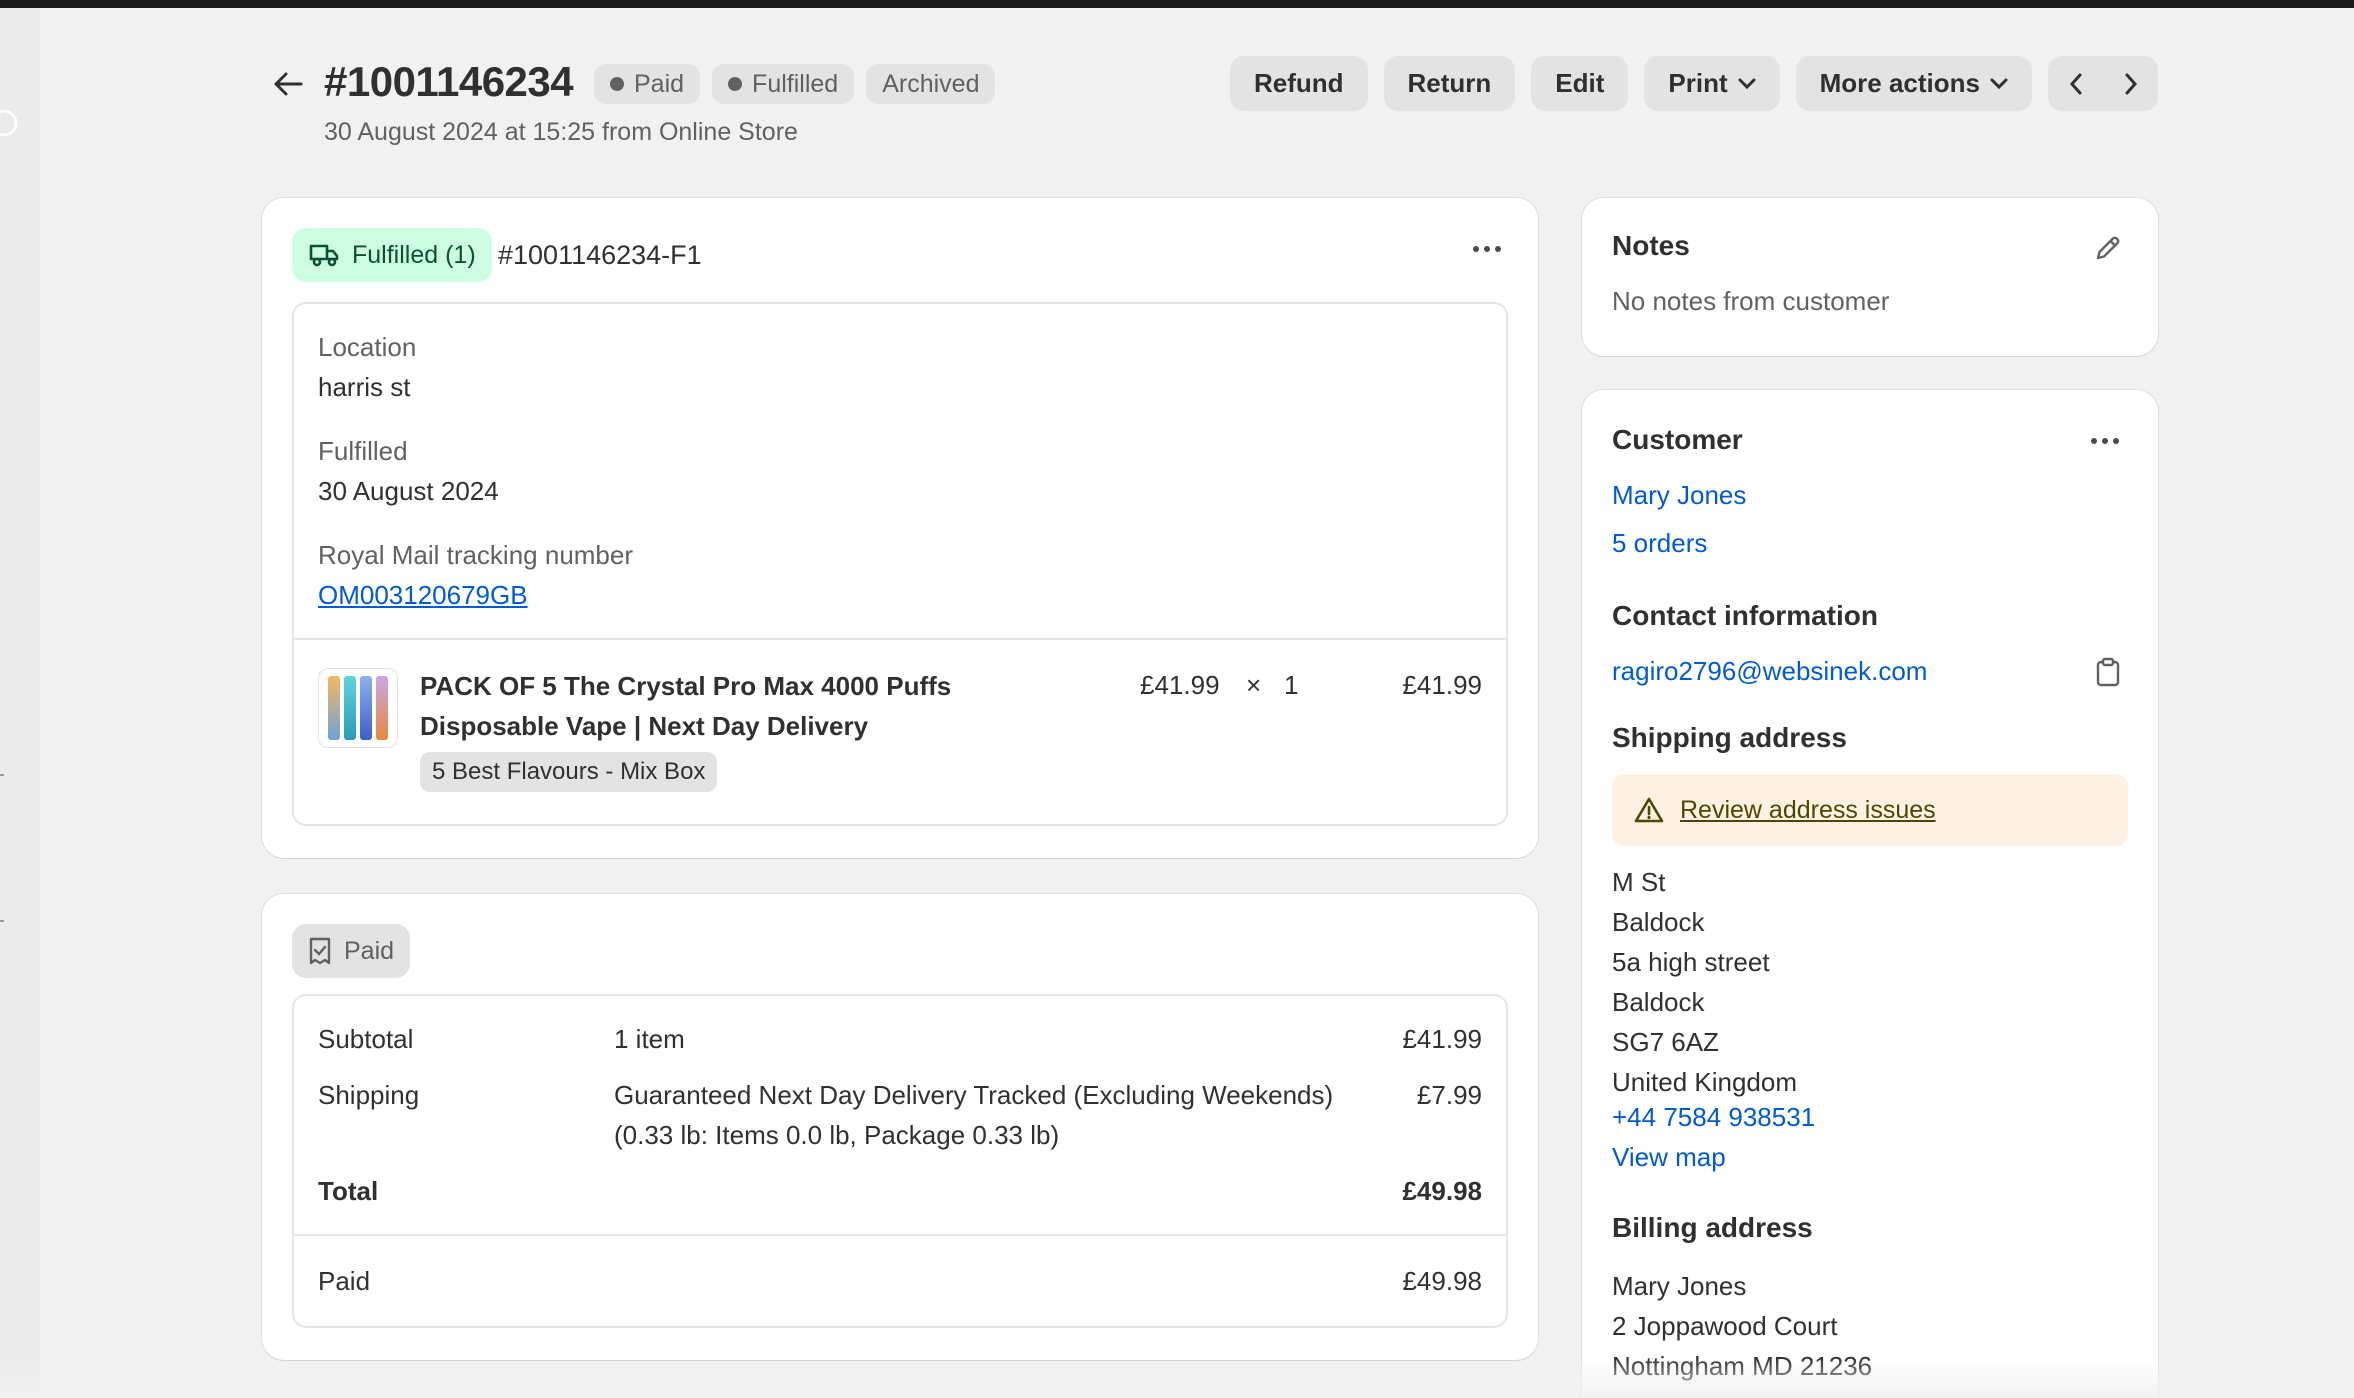 The image size is (2354, 1398). I want to click on fulfillment-id: #1001146234-F1, so click(600, 255).